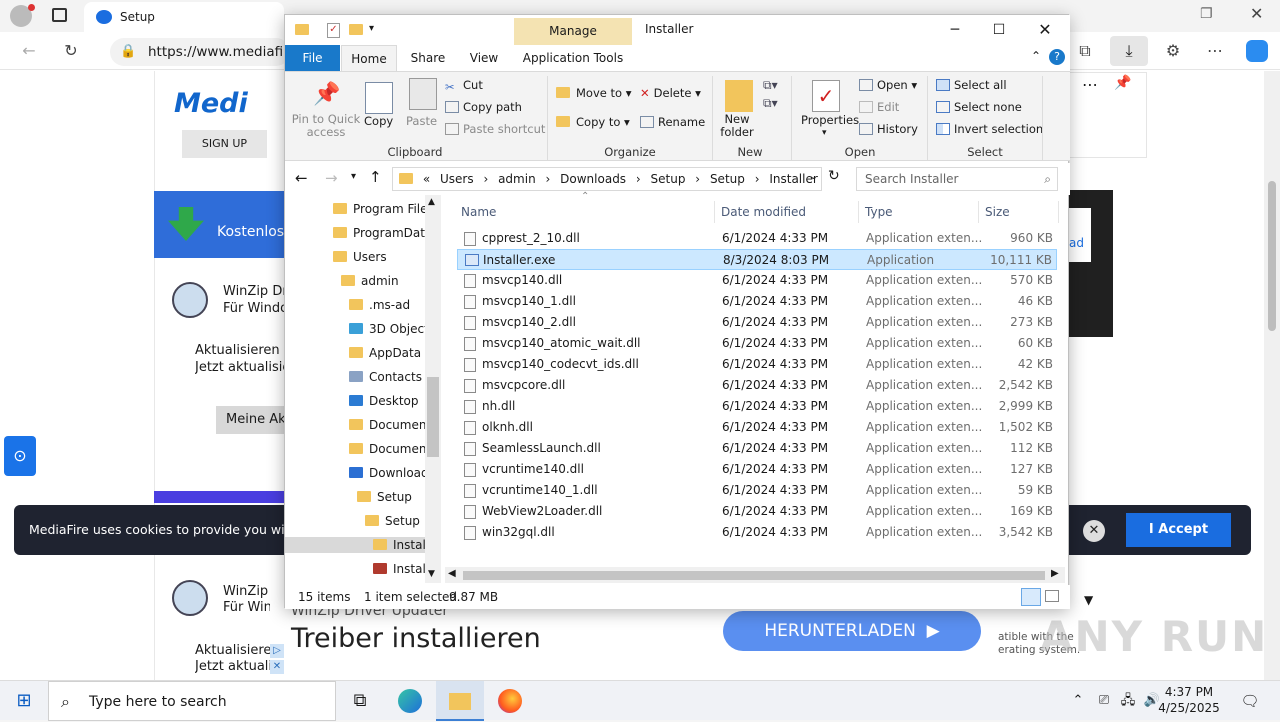 The image size is (1280, 722). I want to click on qat-dropdown-icon: ▾, so click(371, 28).